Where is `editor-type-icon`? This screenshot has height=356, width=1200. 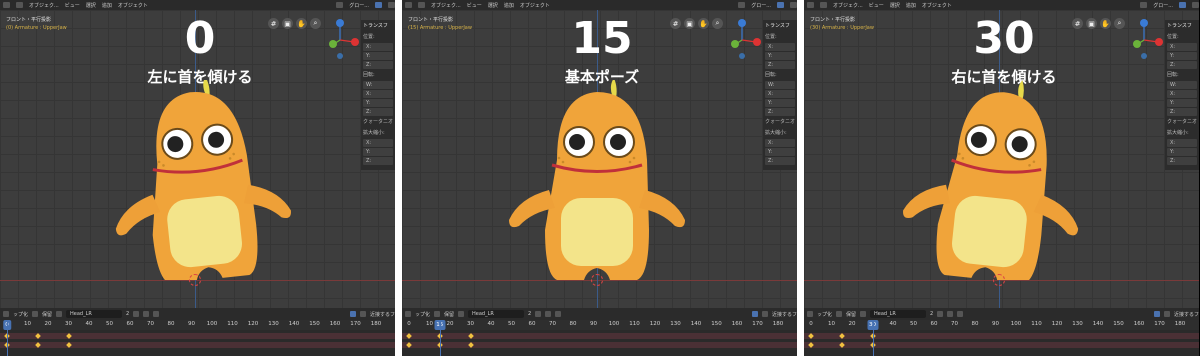 editor-type-icon is located at coordinates (408, 5).